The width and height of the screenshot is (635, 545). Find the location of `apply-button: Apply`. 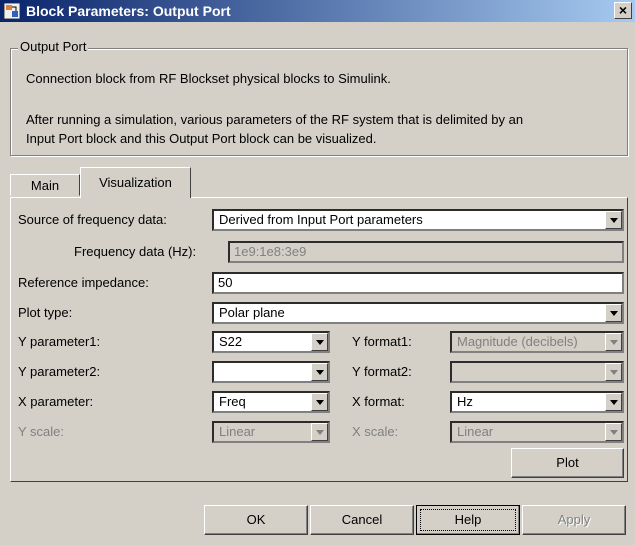

apply-button: Apply is located at coordinates (574, 520).